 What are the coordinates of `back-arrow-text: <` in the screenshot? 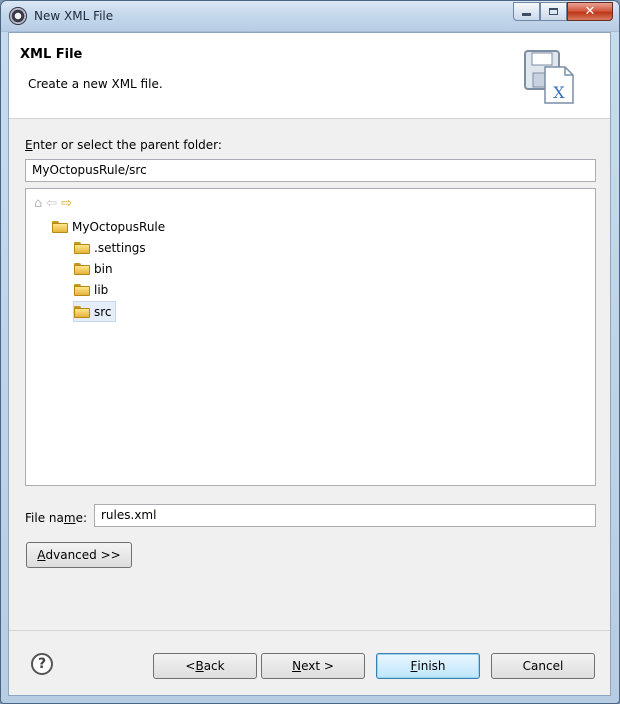 It's located at (190, 666).